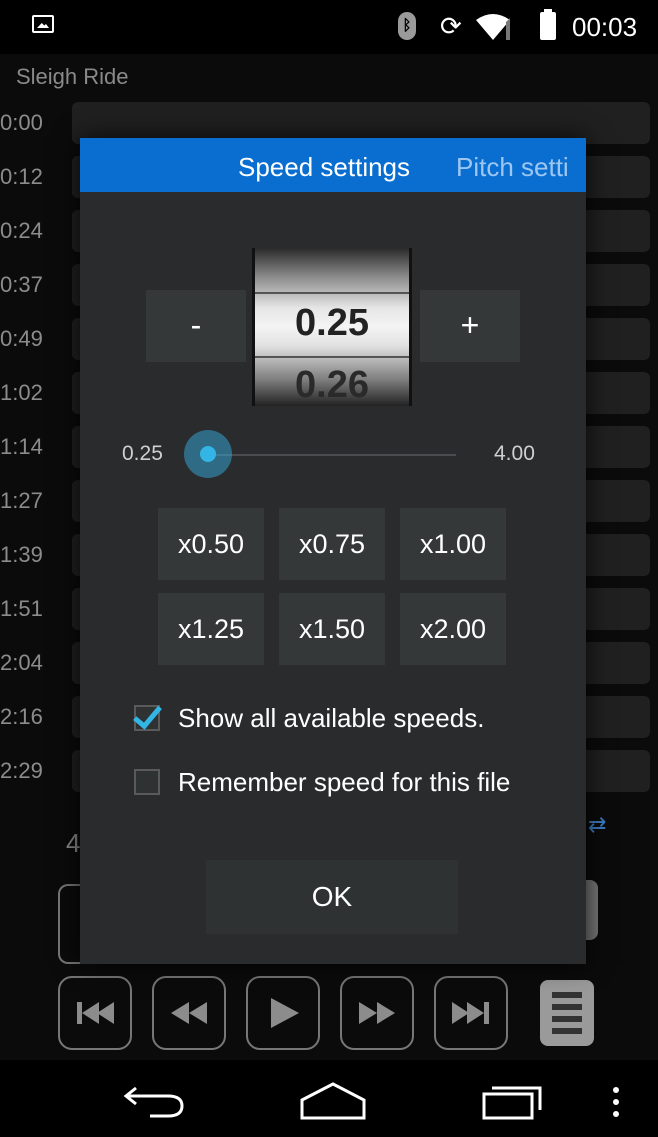 Image resolution: width=658 pixels, height=1137 pixels. What do you see at coordinates (21, 122) in the screenshot?
I see `timestamp-label: 0:00` at bounding box center [21, 122].